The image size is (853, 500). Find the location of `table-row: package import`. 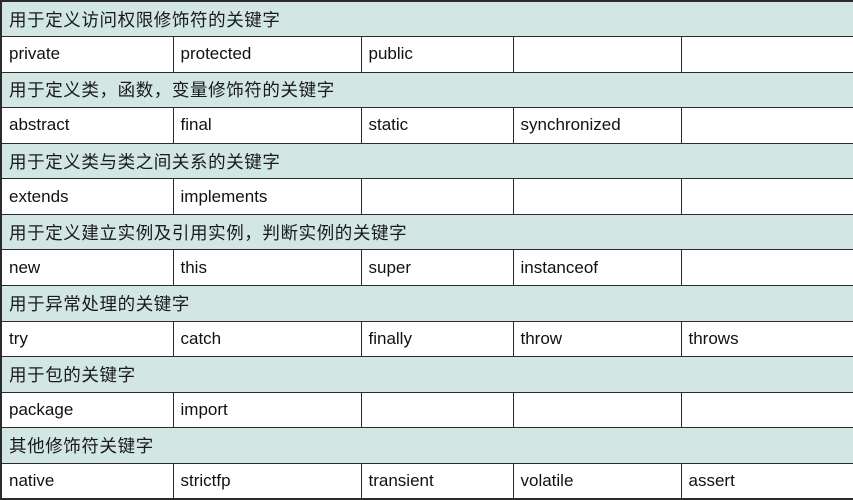

table-row: package import is located at coordinates (426, 410).